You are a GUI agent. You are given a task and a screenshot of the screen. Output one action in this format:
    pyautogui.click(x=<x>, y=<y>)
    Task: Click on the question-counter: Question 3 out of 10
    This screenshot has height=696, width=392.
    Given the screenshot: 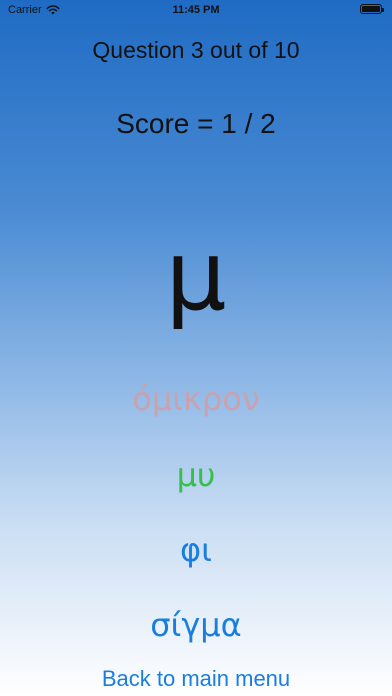 What is the action you would take?
    pyautogui.click(x=196, y=50)
    